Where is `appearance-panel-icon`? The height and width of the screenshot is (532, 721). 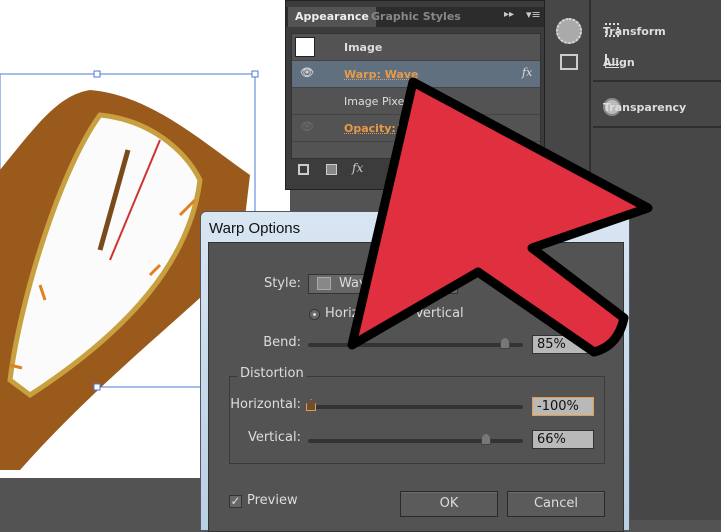 appearance-panel-icon is located at coordinates (569, 31).